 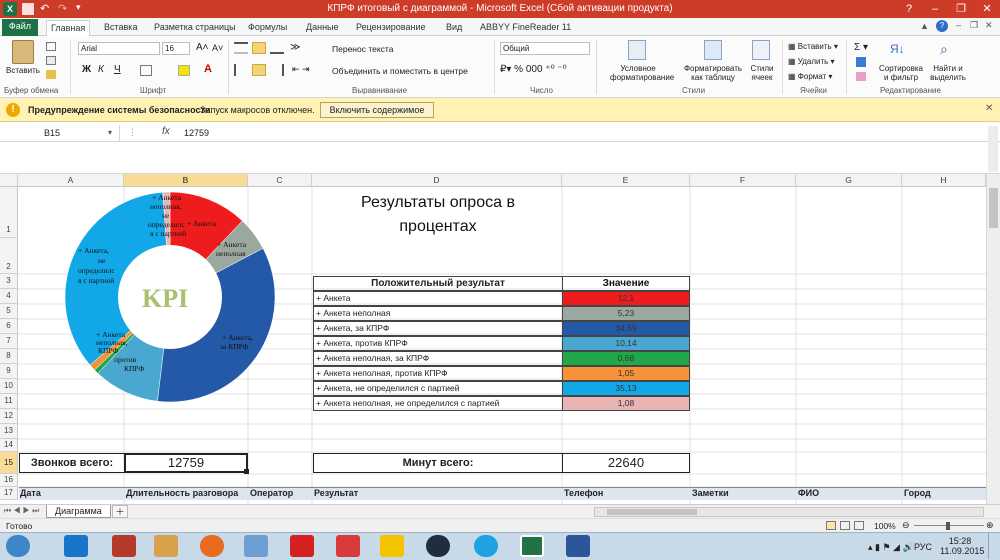 What do you see at coordinates (9, 311) in the screenshot?
I see `row-header-5: 5` at bounding box center [9, 311].